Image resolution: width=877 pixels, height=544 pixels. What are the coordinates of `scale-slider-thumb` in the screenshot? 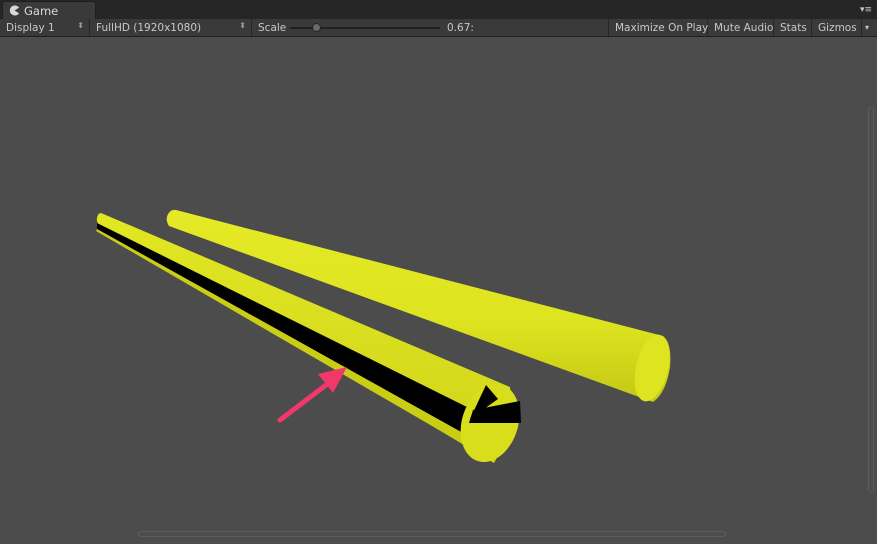 It's located at (316, 27).